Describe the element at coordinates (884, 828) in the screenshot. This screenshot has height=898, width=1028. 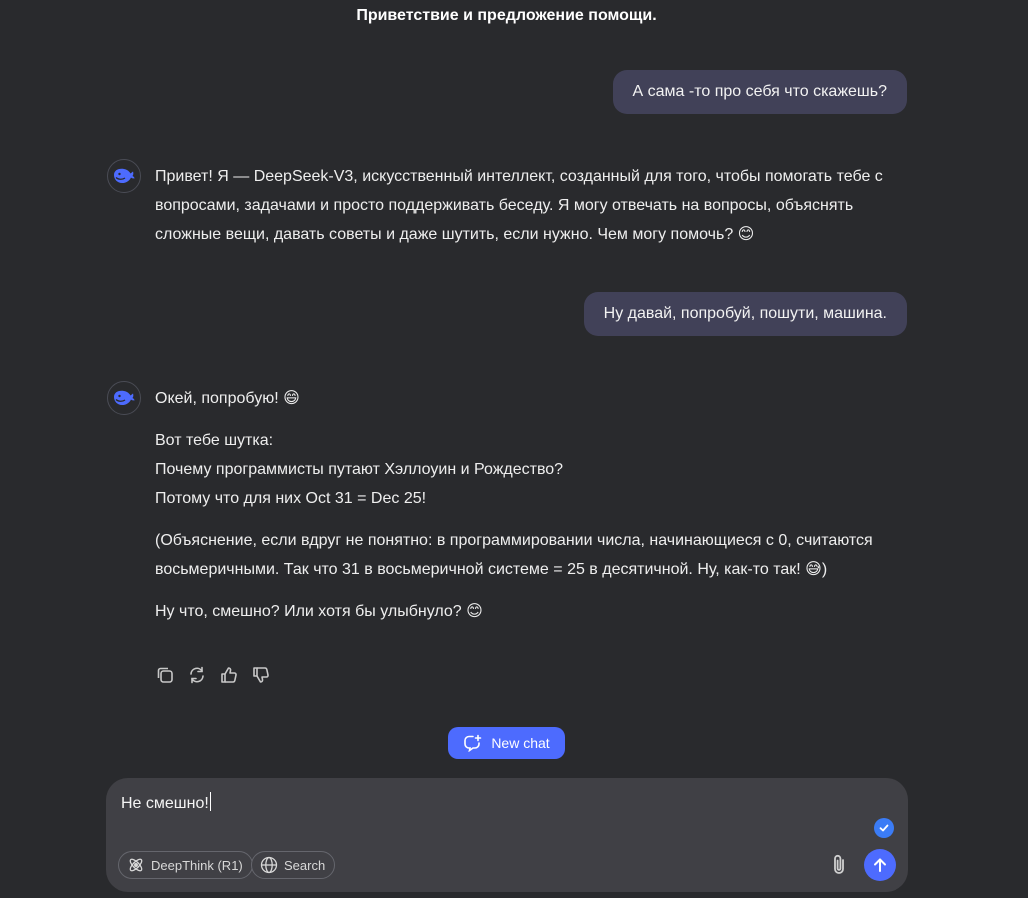
I see `verified-check-icon` at that location.